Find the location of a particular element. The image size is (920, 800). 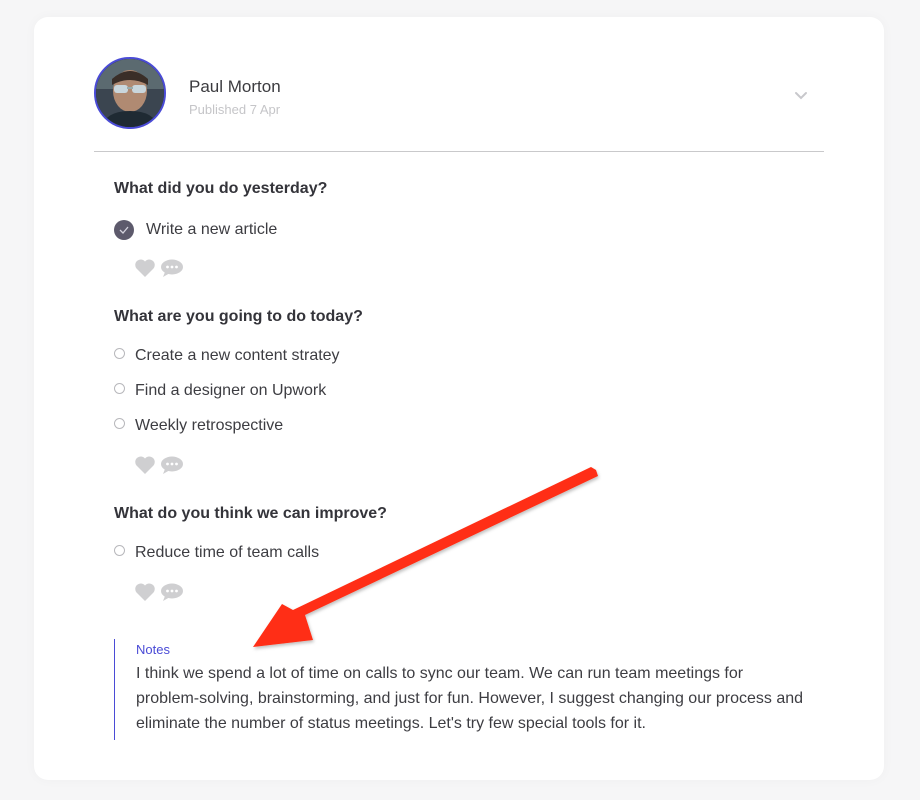

task-label: Create a new content stratey is located at coordinates (237, 355).